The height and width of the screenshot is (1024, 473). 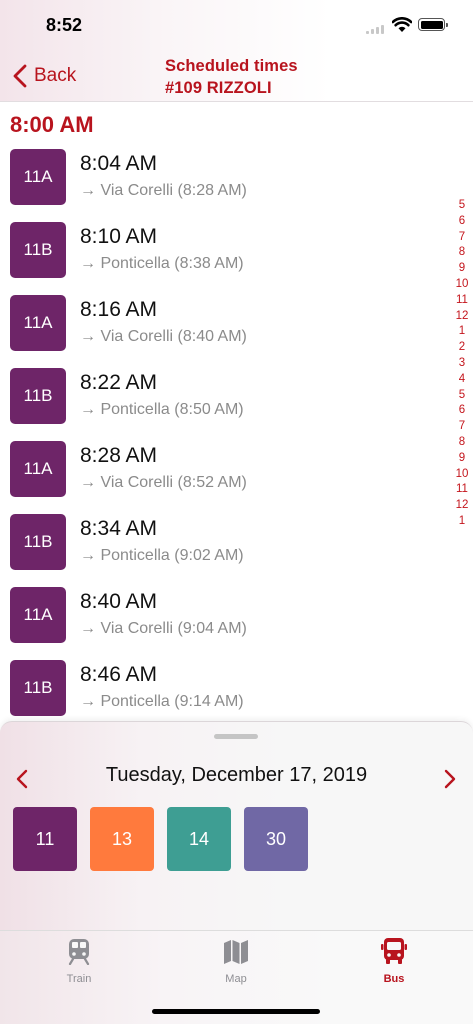 What do you see at coordinates (231, 77) in the screenshot?
I see `page-title: Scheduled times #109 RIZZOLI` at bounding box center [231, 77].